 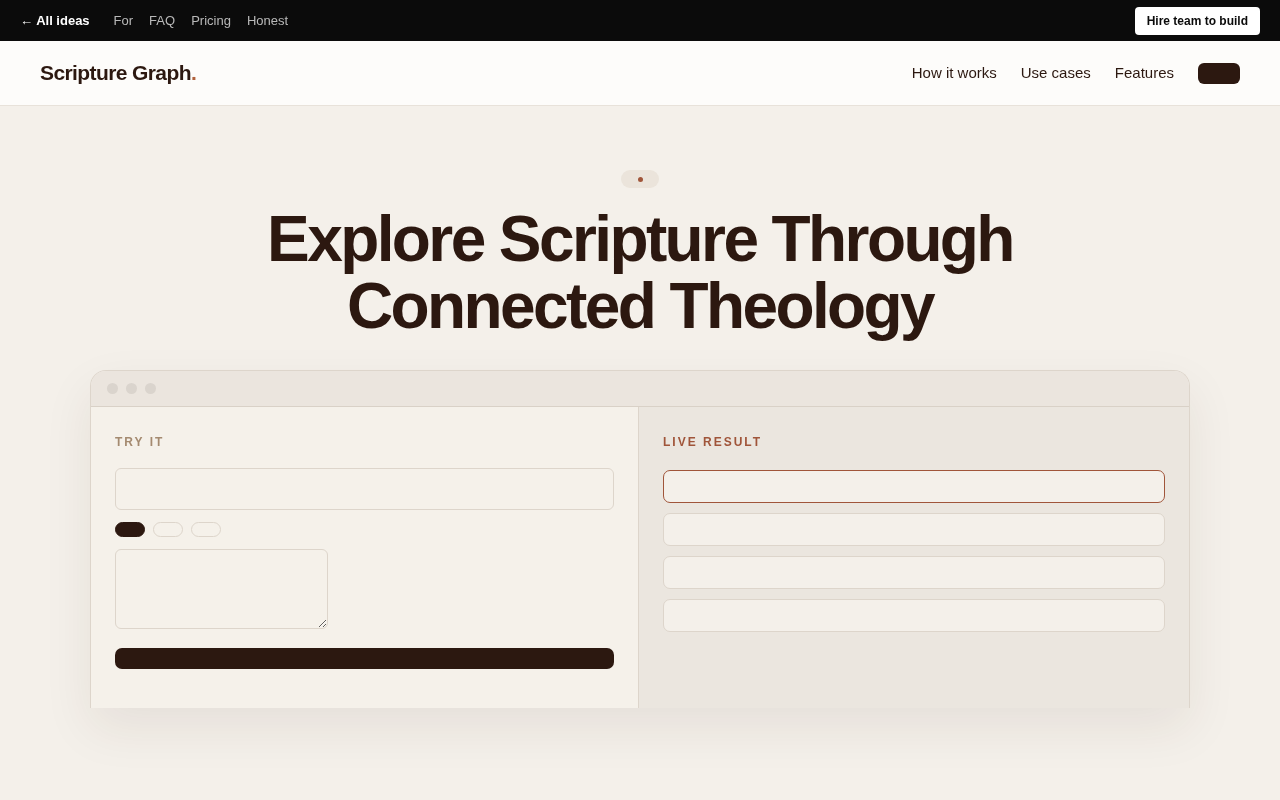 I want to click on option-chip, so click(x=130, y=529).